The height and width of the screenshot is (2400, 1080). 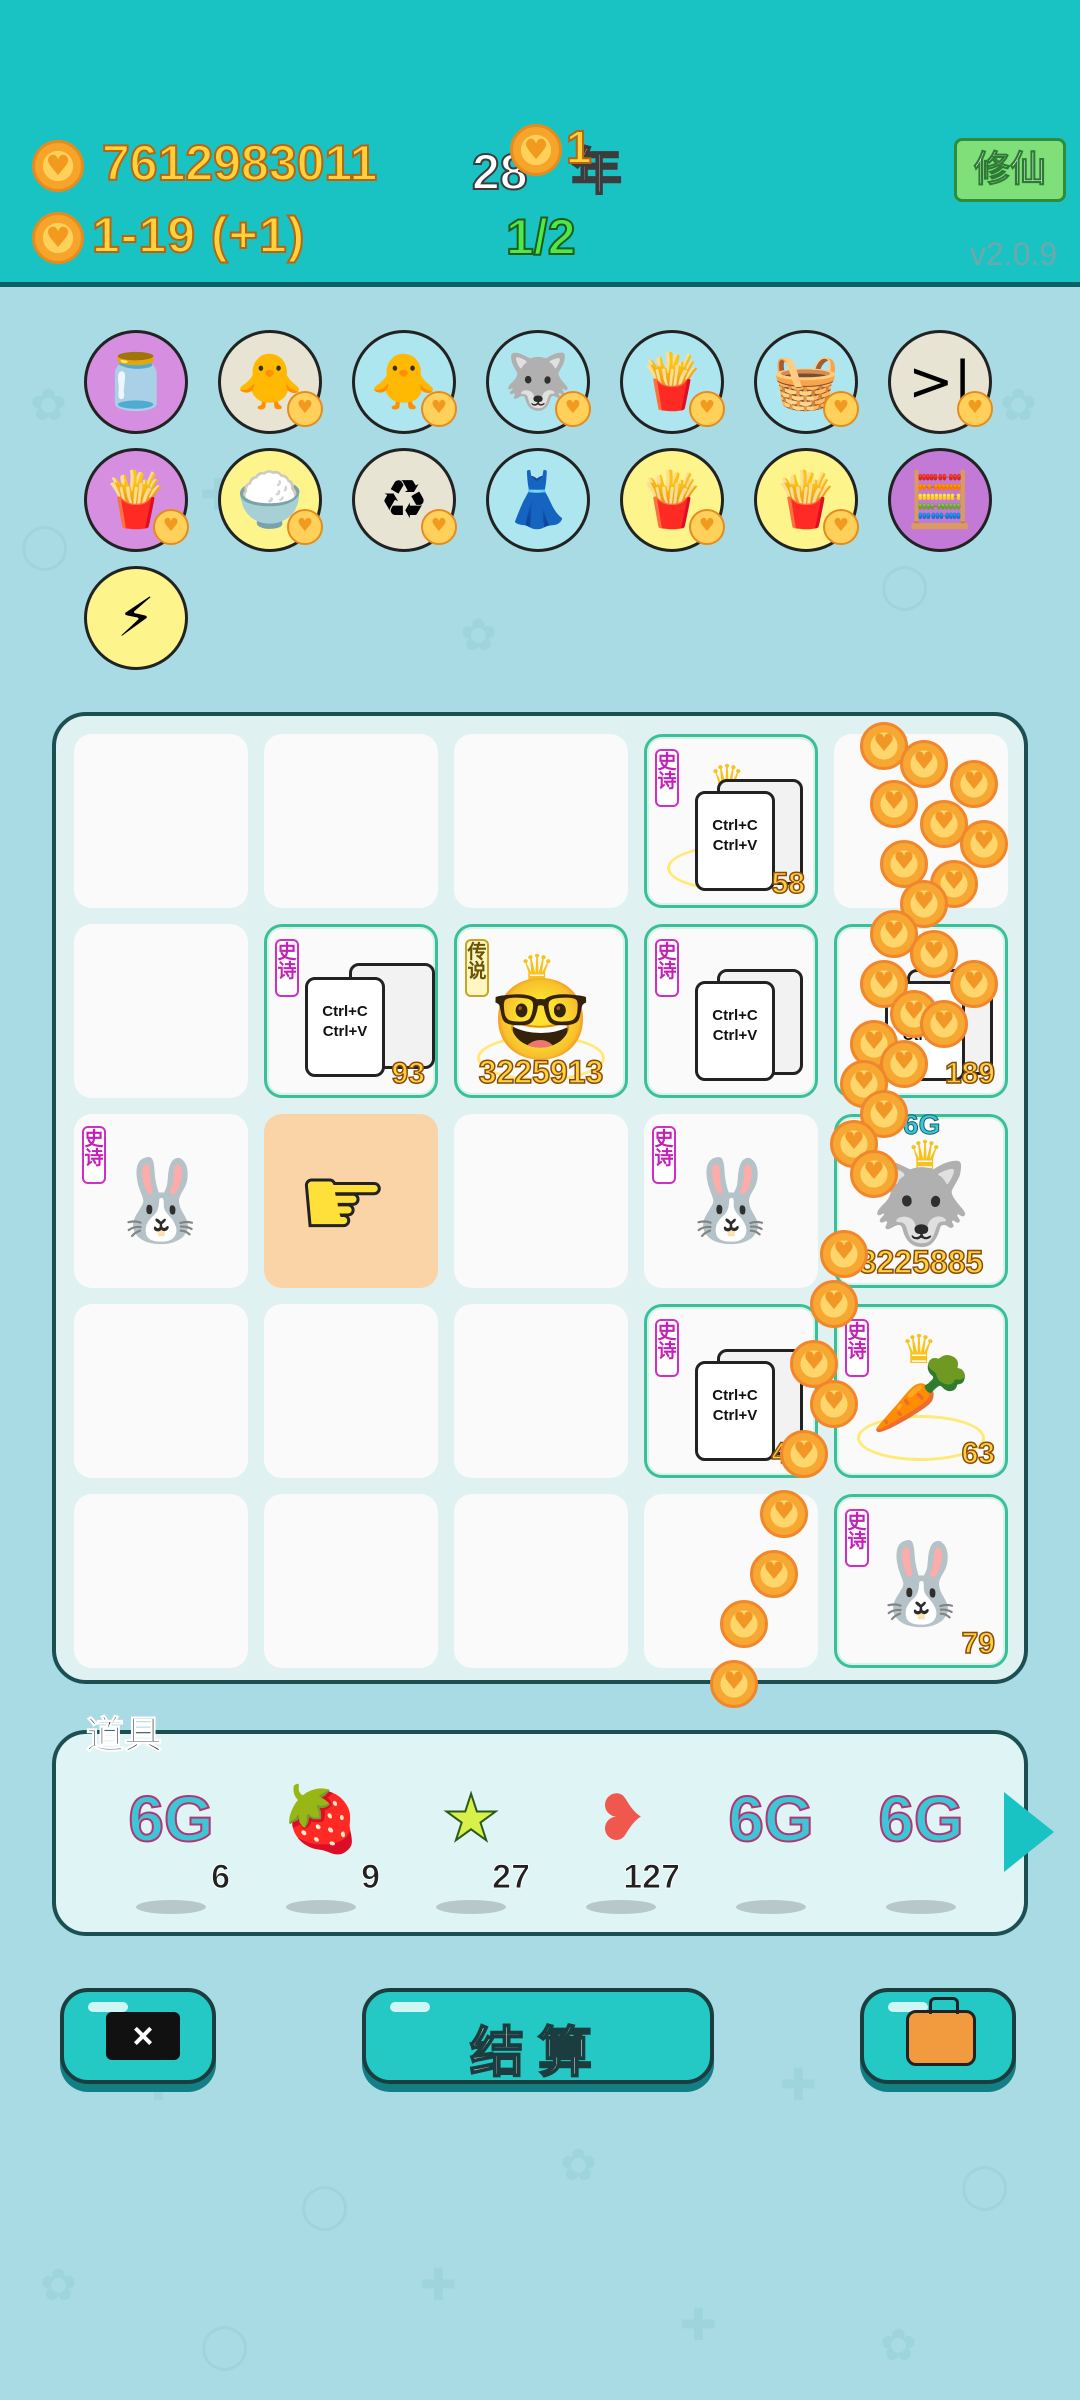 What do you see at coordinates (270, 500) in the screenshot?
I see `rice-bowl-icon: 🍚 ♥` at bounding box center [270, 500].